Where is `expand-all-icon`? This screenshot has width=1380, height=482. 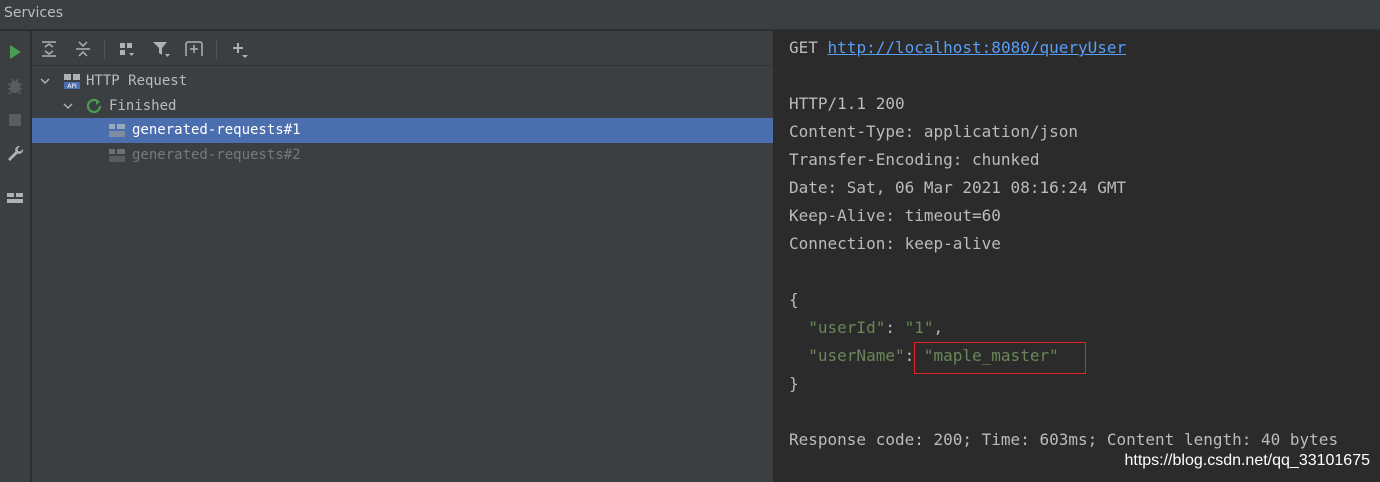
expand-all-icon is located at coordinates (49, 49).